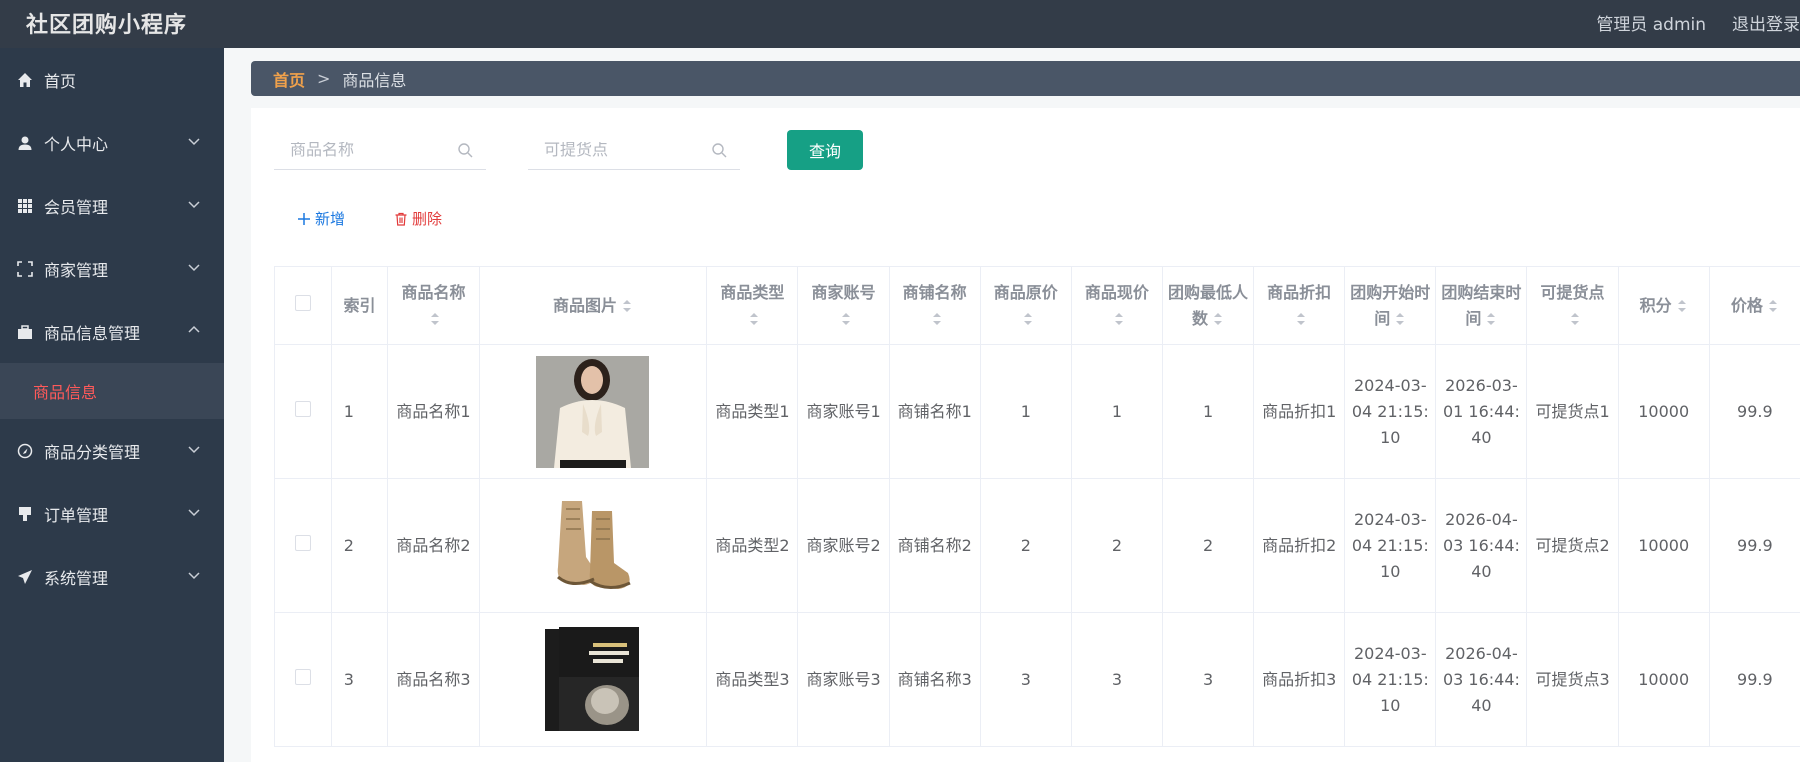  Describe the element at coordinates (592, 679) in the screenshot. I see `book-photo` at that location.